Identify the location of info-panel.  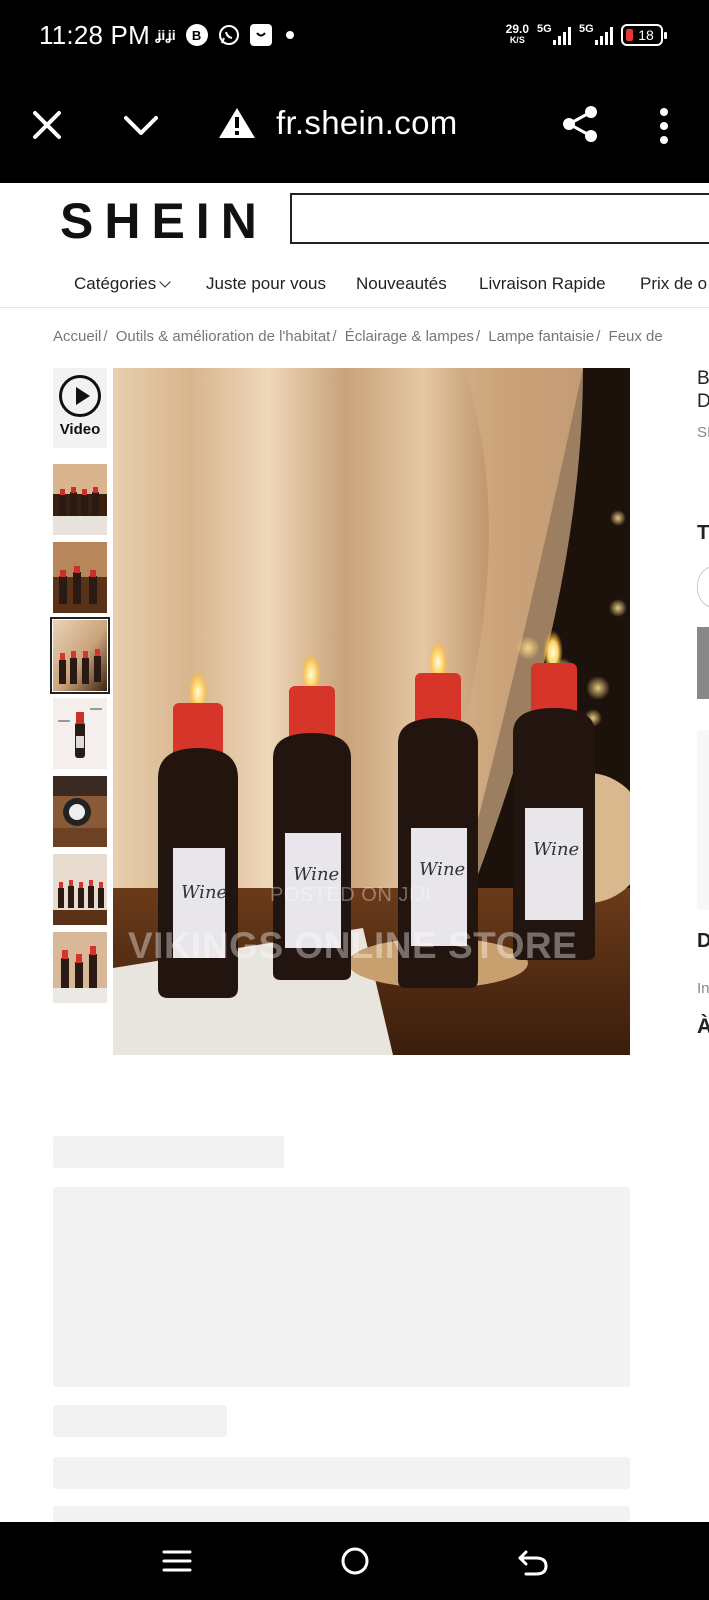
(703, 820).